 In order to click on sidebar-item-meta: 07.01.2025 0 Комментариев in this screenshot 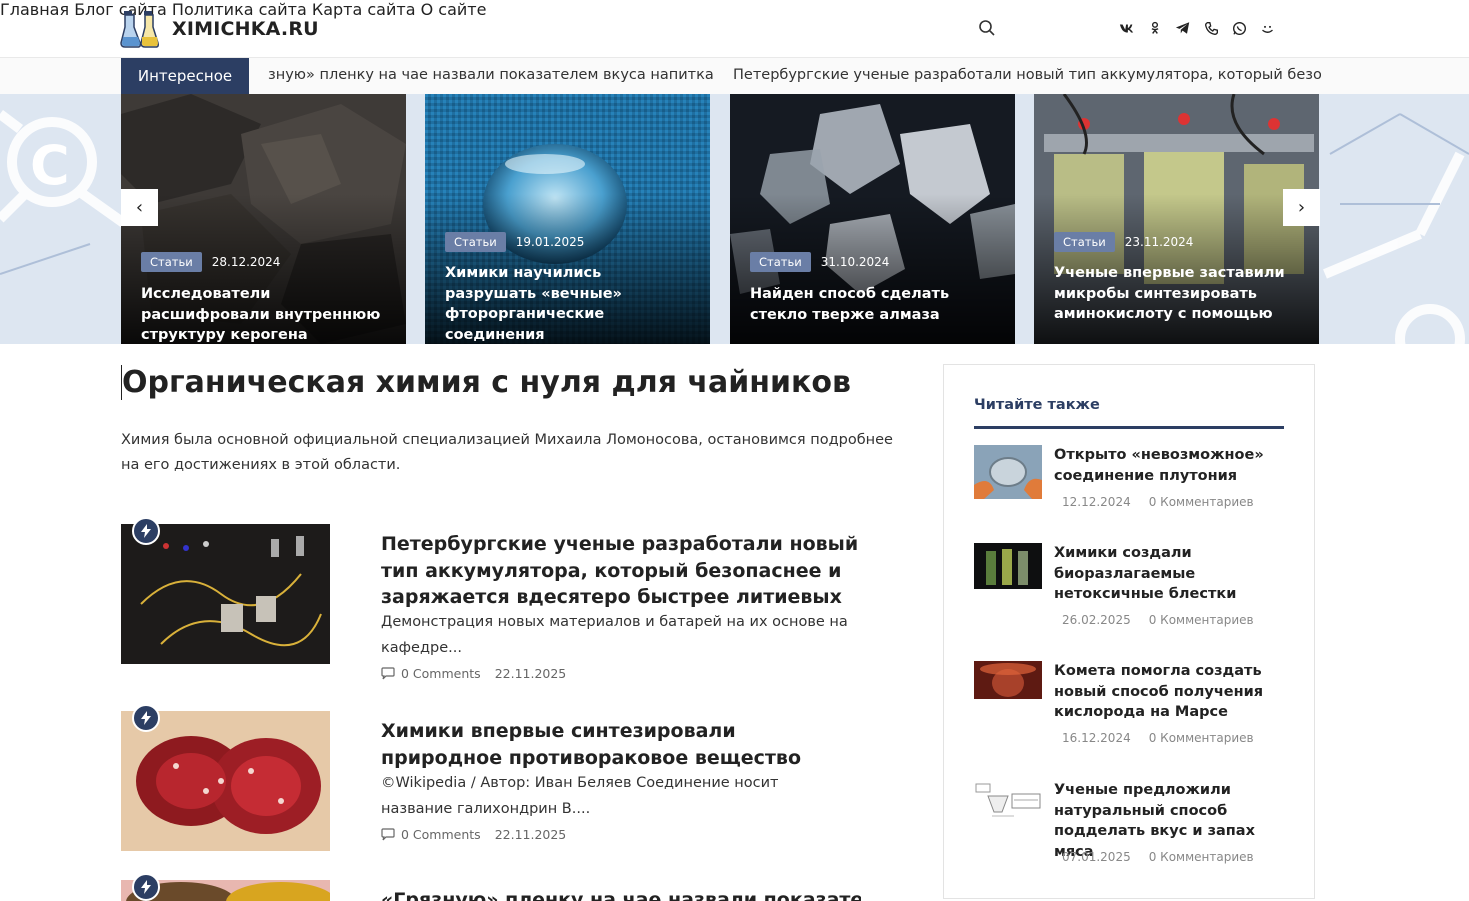, I will do `click(1158, 857)`.